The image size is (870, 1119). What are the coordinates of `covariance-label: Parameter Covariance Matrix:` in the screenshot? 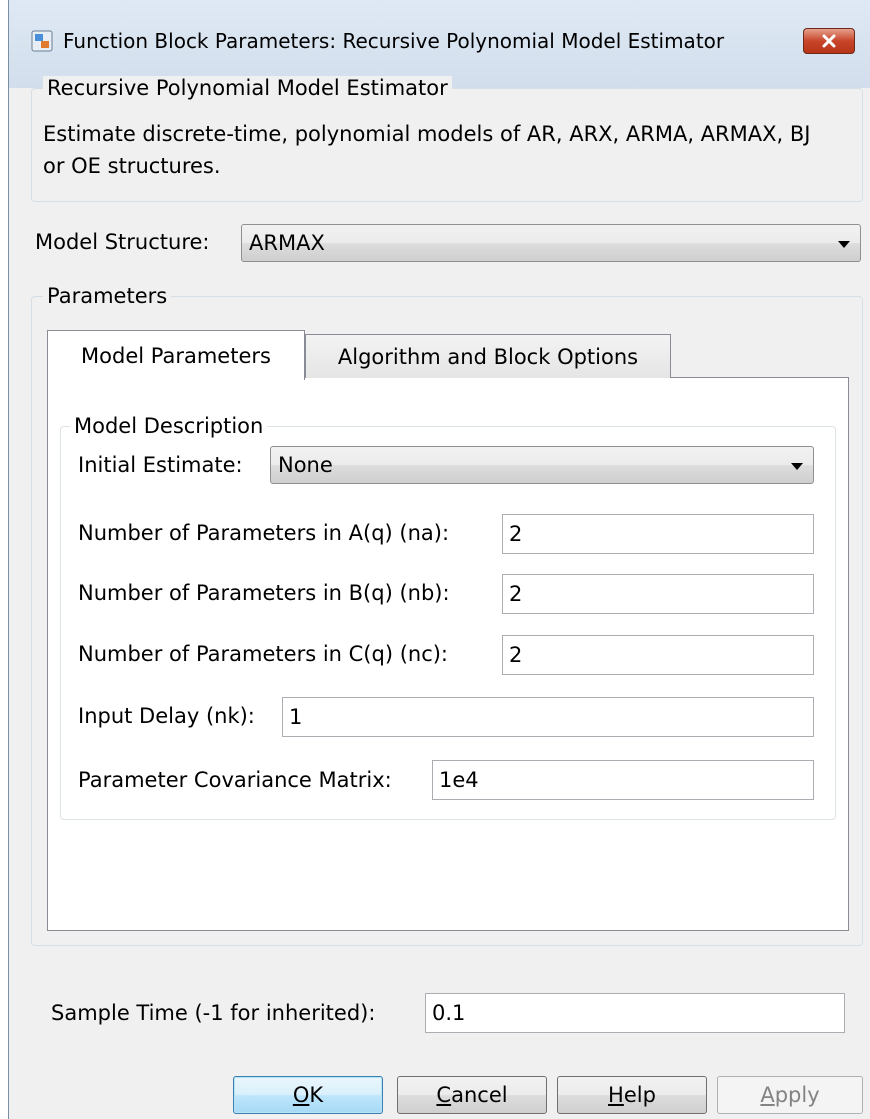 It's located at (235, 780).